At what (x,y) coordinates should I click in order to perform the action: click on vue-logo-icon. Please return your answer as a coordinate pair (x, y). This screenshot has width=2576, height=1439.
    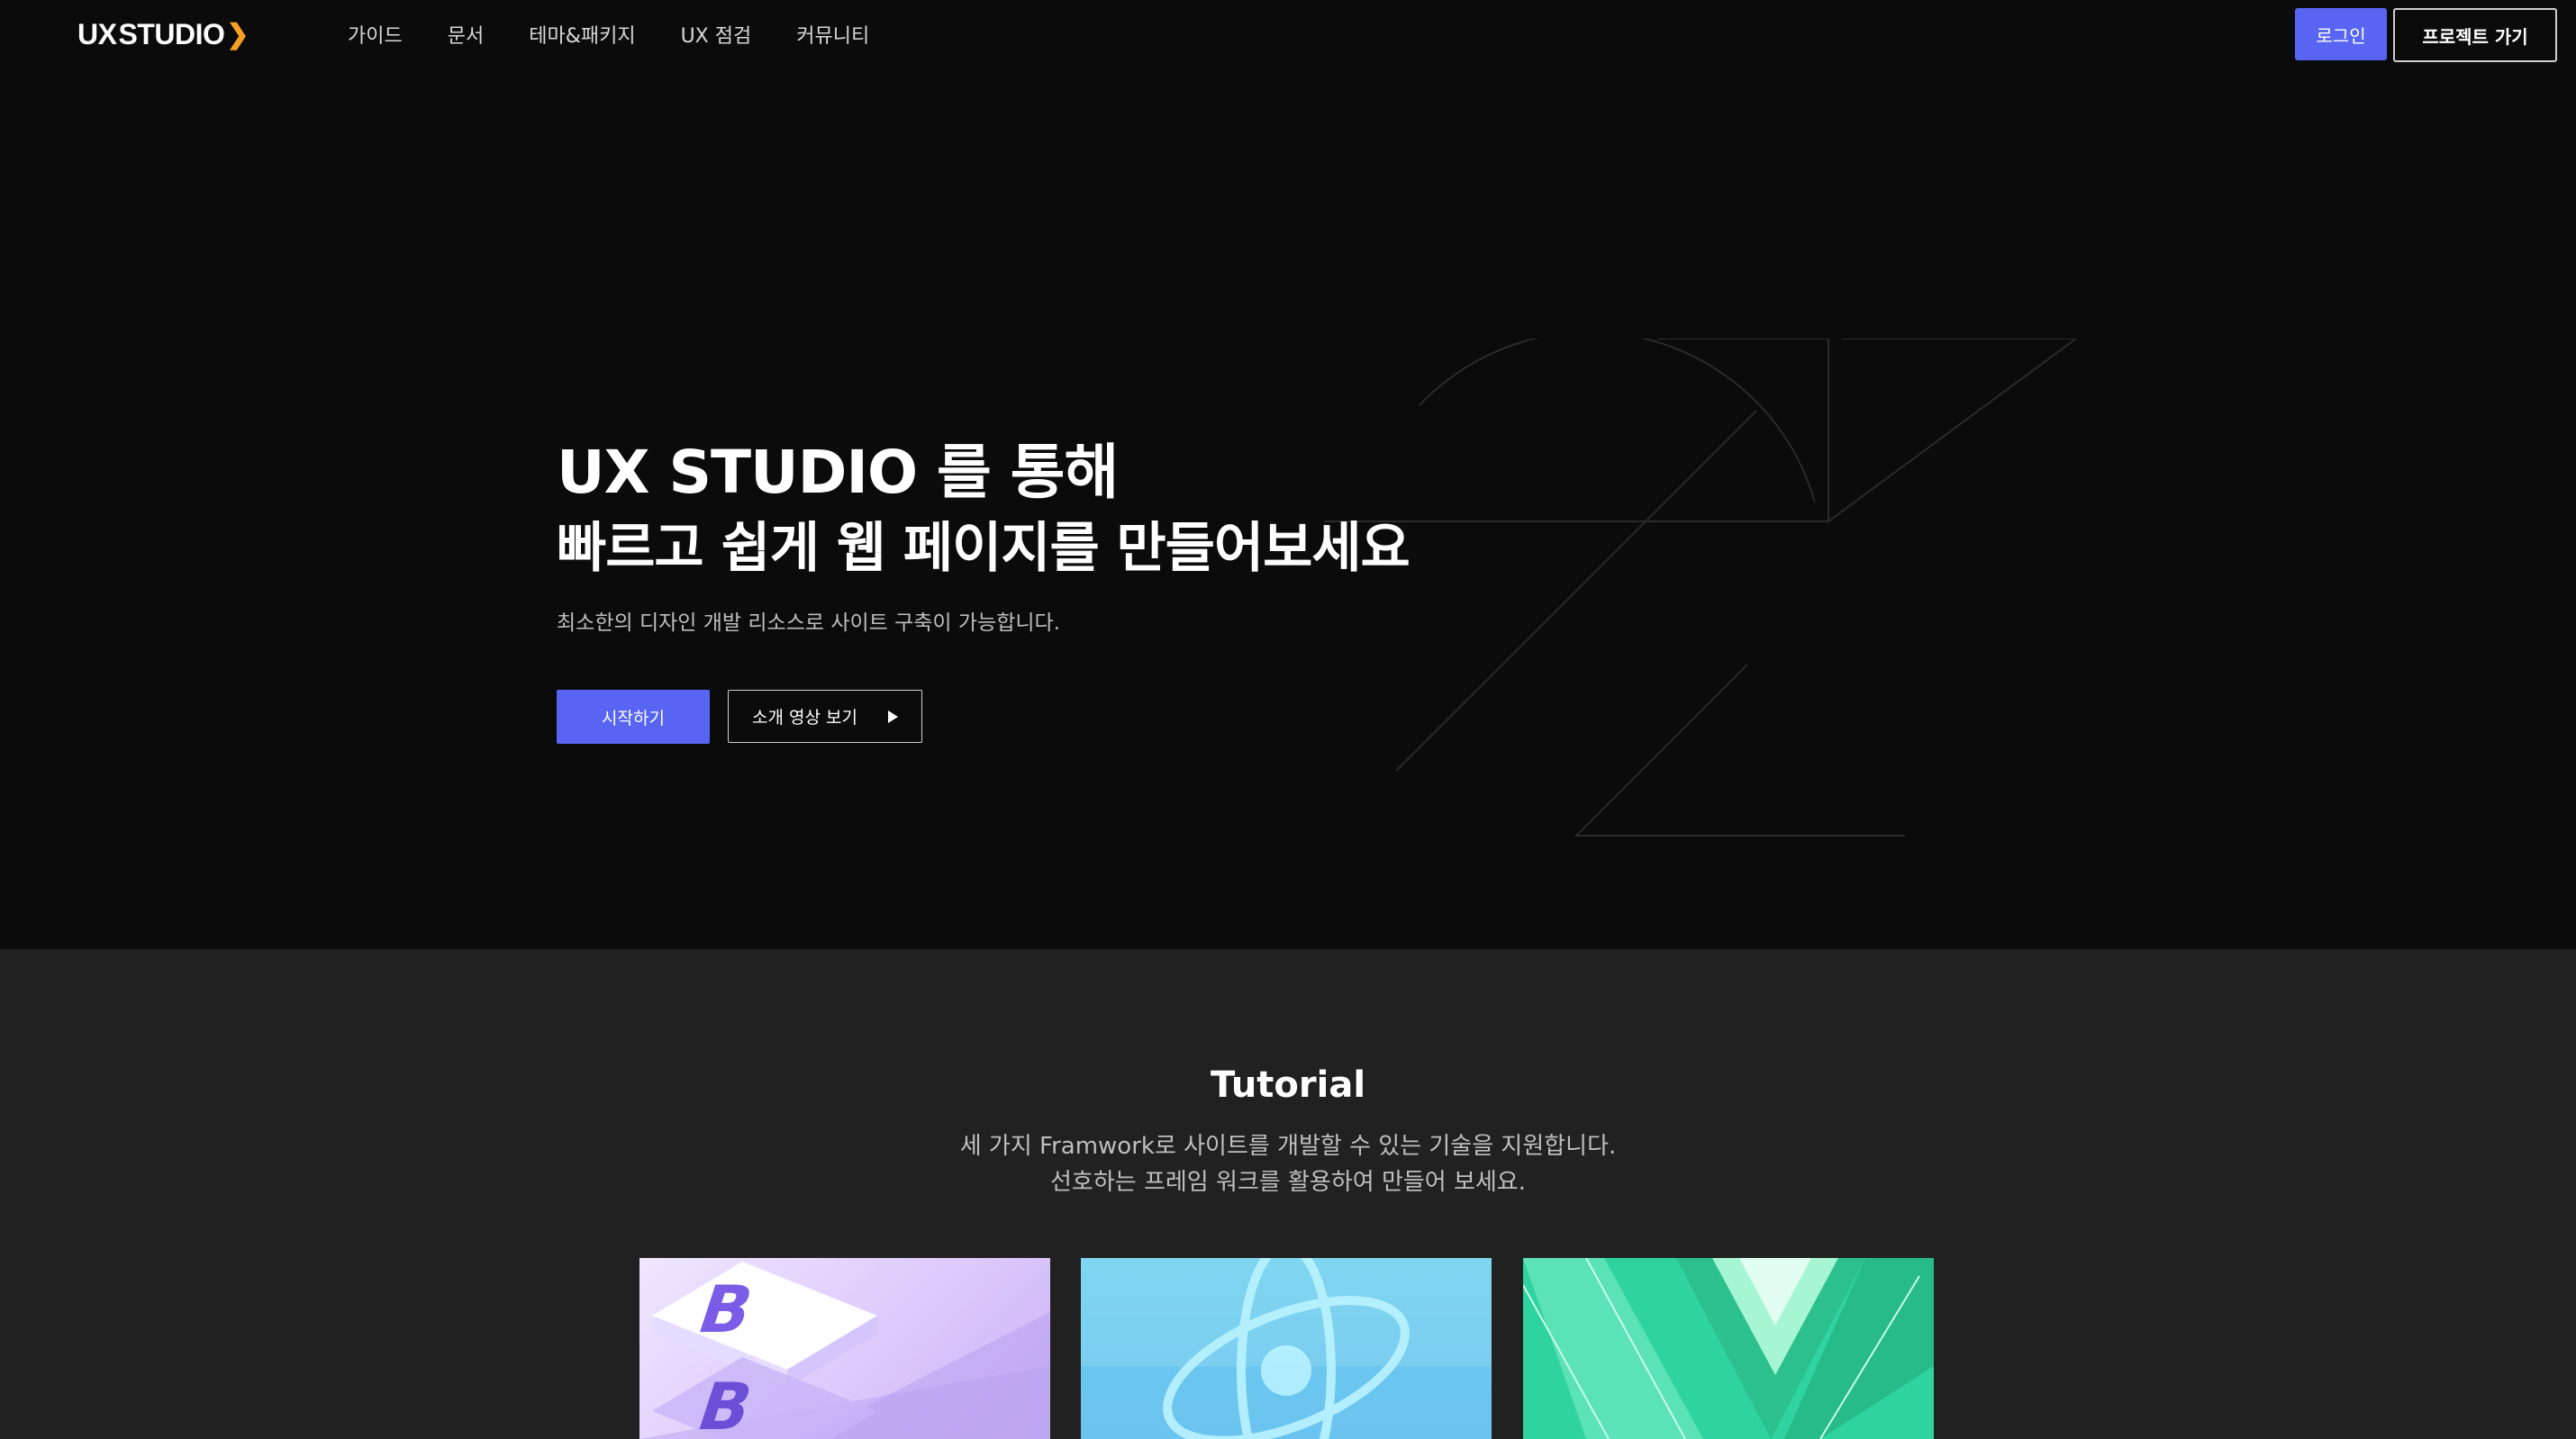
    Looking at the image, I should click on (1728, 1348).